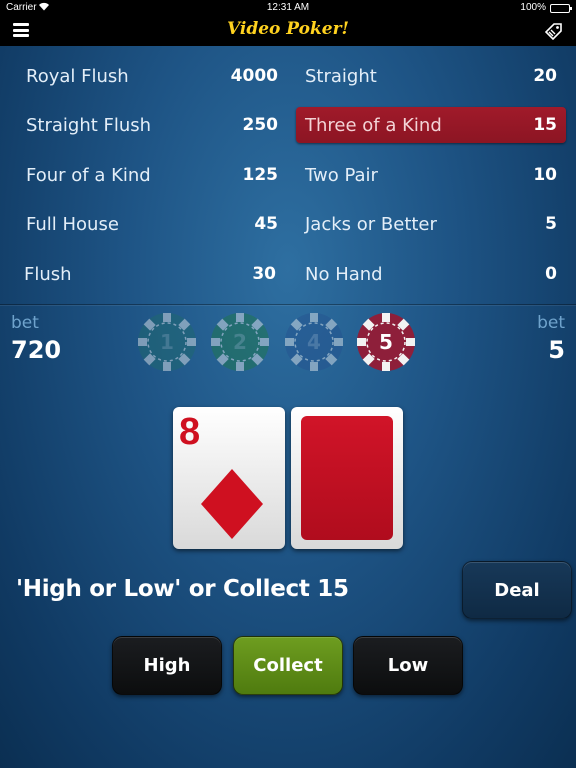 This screenshot has width=576, height=768. Describe the element at coordinates (551, 274) in the screenshot. I see `hand-payout: 0` at that location.